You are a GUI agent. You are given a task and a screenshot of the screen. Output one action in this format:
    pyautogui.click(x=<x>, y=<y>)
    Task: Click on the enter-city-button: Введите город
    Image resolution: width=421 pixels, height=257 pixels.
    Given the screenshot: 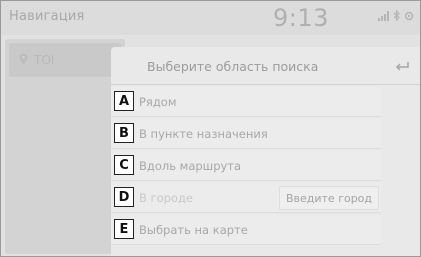 What is the action you would take?
    pyautogui.click(x=329, y=198)
    